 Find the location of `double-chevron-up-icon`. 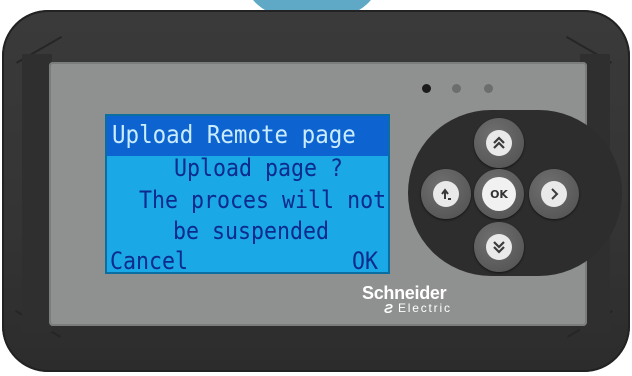

double-chevron-up-icon is located at coordinates (499, 143).